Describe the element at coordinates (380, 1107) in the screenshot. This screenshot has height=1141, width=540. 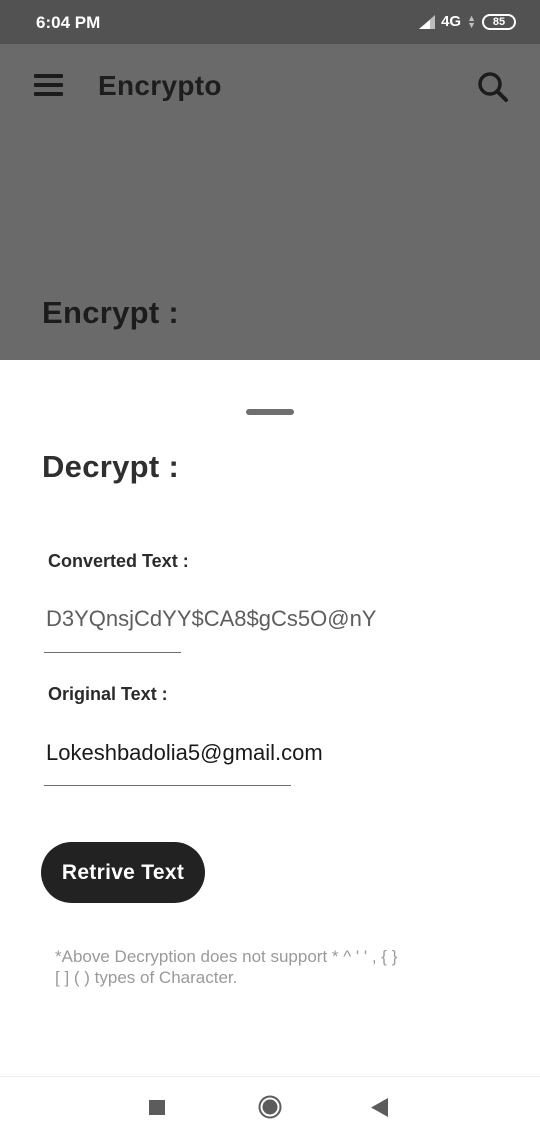
I see `triangle-back-icon` at that location.